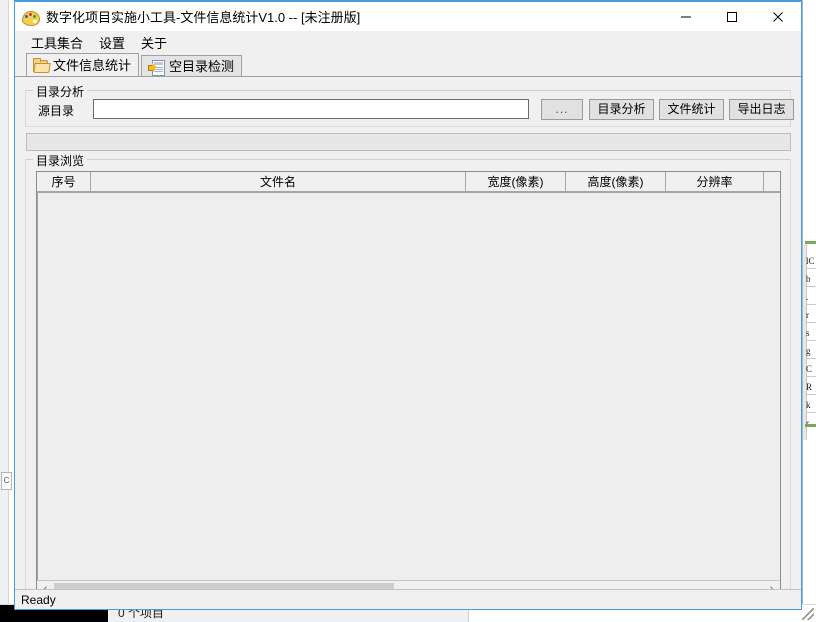 The height and width of the screenshot is (622, 816). What do you see at coordinates (311, 109) in the screenshot?
I see `source-directory-input` at bounding box center [311, 109].